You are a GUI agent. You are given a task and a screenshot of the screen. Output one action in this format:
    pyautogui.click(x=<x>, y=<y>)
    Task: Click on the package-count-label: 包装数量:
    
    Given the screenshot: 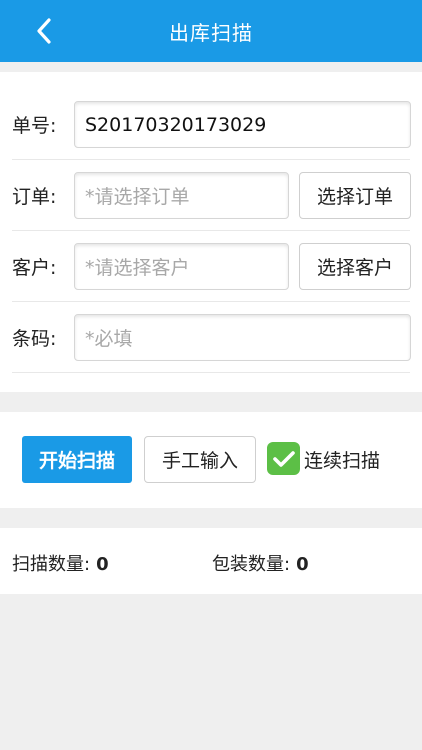 What is the action you would take?
    pyautogui.click(x=251, y=564)
    